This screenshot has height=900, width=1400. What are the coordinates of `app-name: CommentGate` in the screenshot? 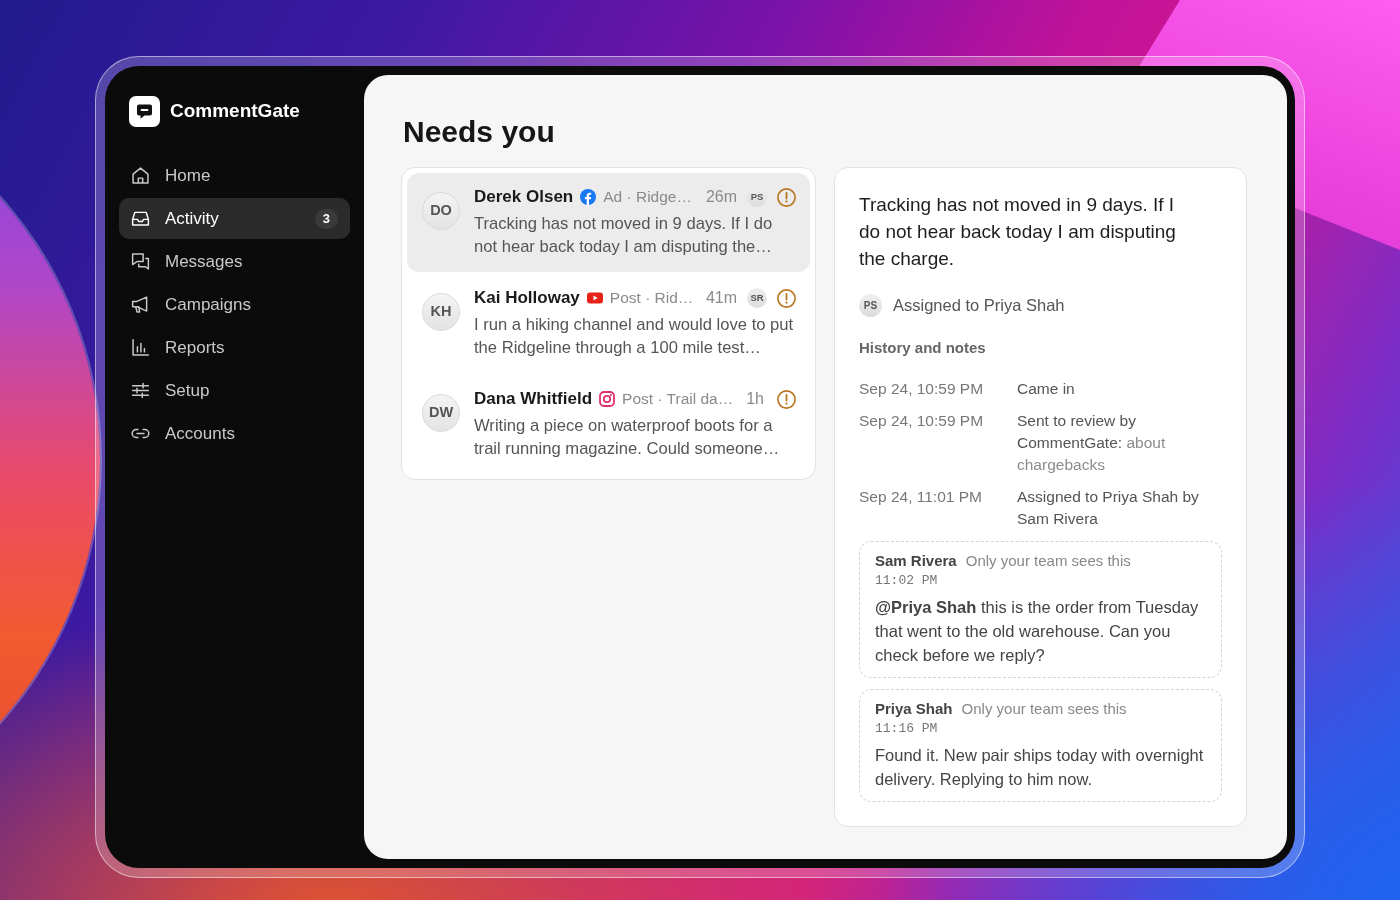 It's located at (235, 111).